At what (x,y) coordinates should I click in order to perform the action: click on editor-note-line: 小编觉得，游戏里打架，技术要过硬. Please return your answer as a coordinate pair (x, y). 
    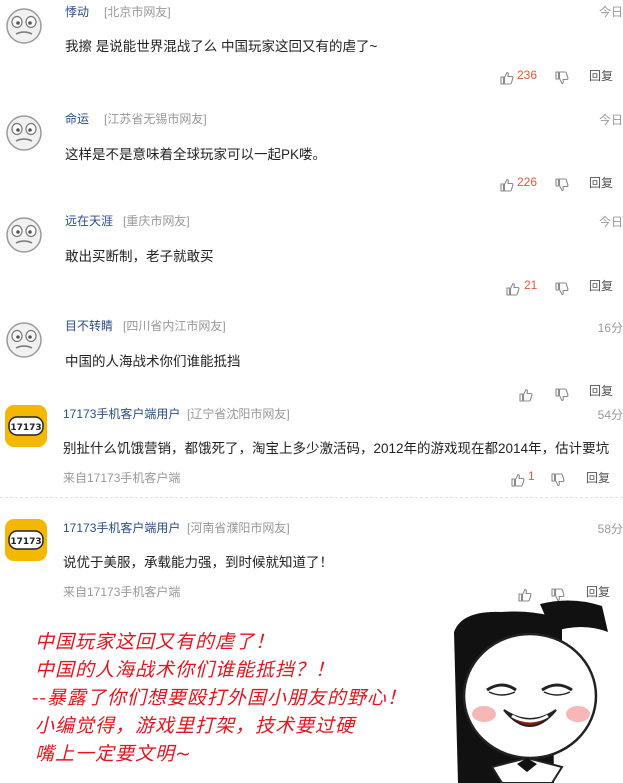
    Looking at the image, I should click on (195, 726).